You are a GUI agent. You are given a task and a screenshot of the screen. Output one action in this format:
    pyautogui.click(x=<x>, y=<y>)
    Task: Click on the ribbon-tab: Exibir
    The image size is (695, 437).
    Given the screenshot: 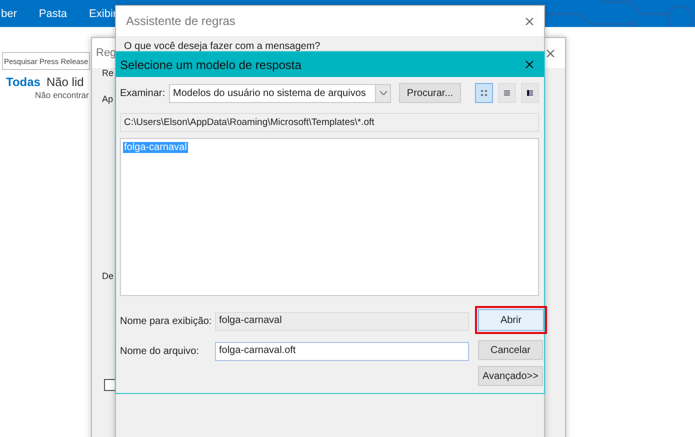 What is the action you would take?
    pyautogui.click(x=103, y=14)
    